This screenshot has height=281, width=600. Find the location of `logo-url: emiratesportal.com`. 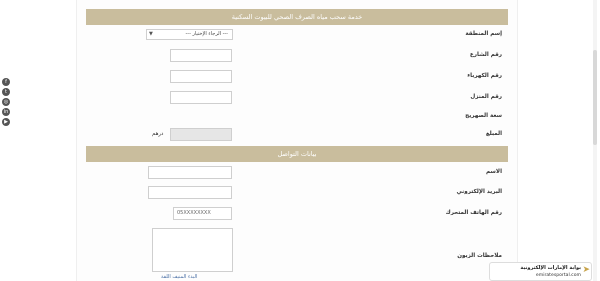

logo-url: emiratesportal.com is located at coordinates (558, 275).